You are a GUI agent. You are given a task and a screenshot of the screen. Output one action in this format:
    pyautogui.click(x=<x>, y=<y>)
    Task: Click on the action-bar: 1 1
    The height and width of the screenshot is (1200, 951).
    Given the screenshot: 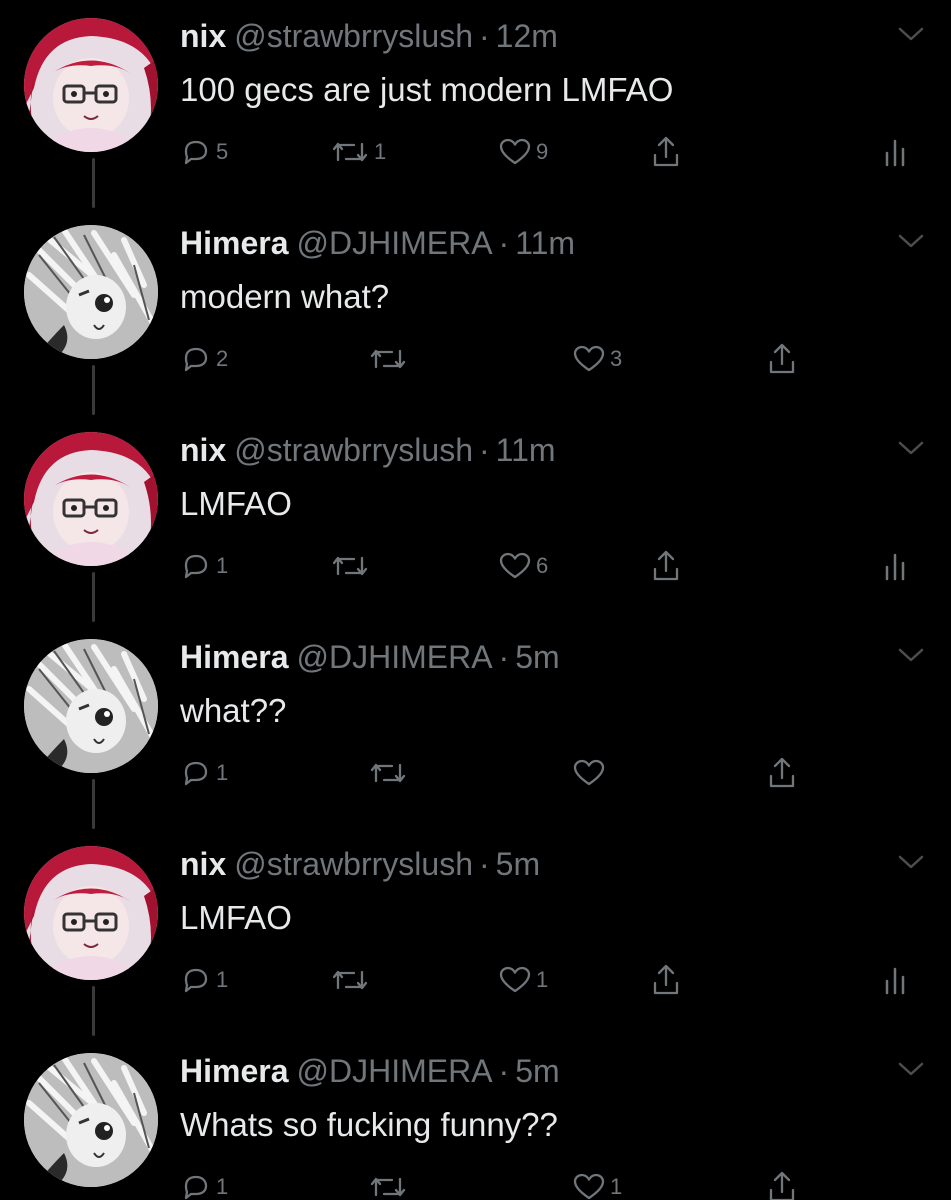 What is the action you would take?
    pyautogui.click(x=550, y=1183)
    